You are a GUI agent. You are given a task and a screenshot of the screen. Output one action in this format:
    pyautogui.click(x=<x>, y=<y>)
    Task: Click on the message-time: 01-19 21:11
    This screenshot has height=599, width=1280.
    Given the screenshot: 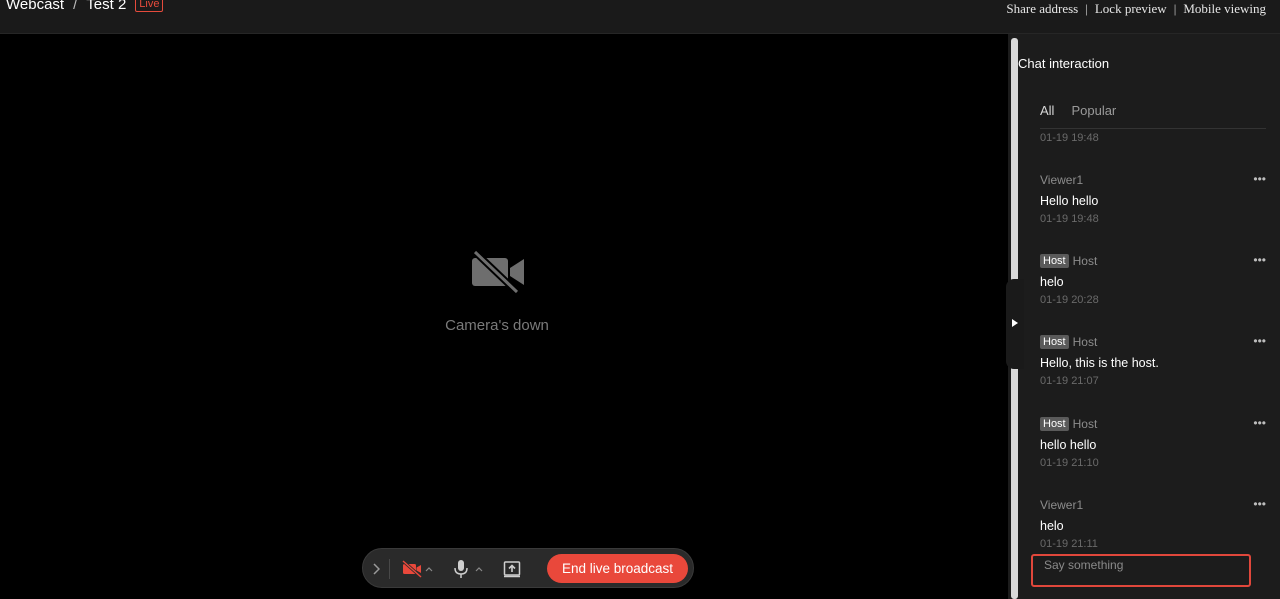 What is the action you would take?
    pyautogui.click(x=1069, y=543)
    